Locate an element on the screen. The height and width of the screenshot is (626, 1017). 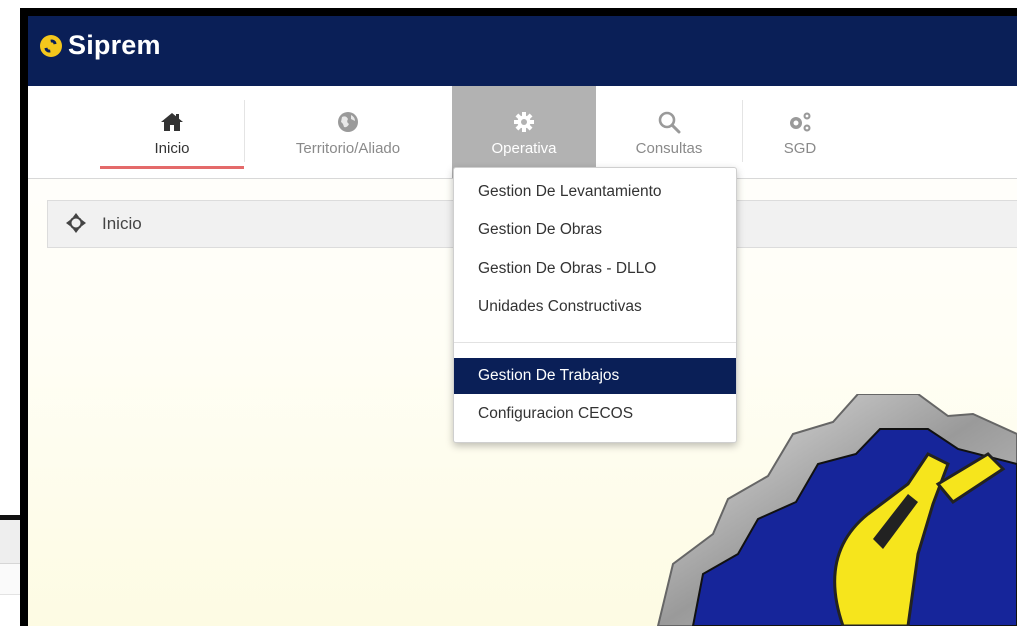
tab-label: Territorio/Aliado is located at coordinates (348, 148).